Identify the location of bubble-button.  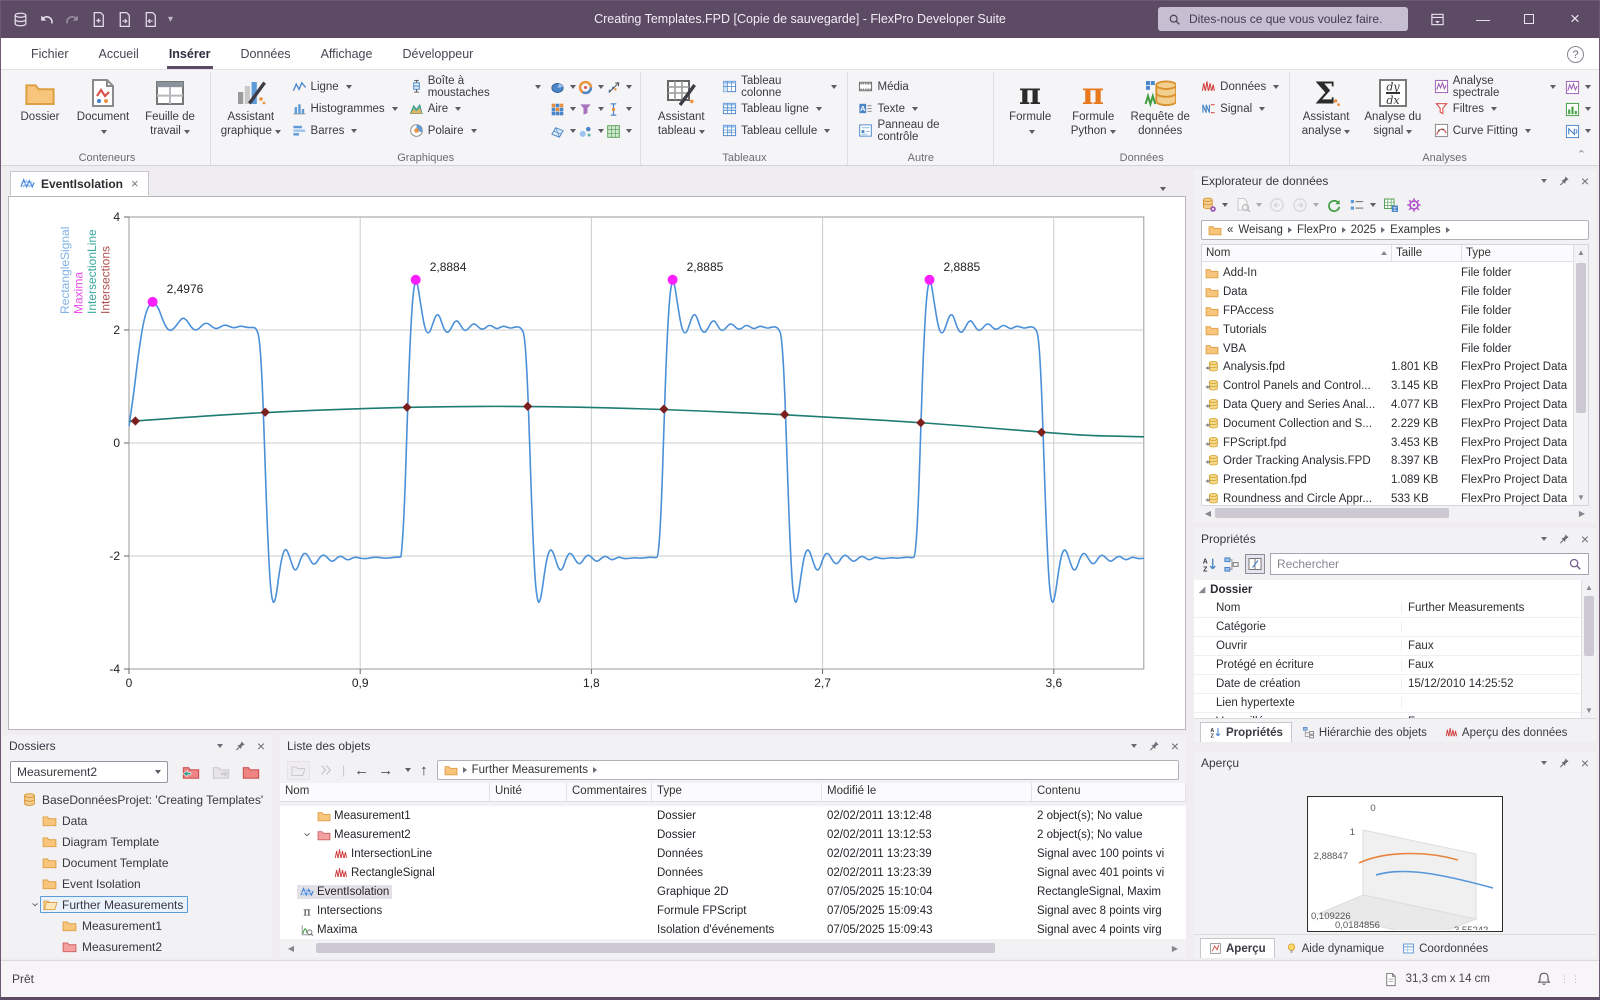
(591, 131).